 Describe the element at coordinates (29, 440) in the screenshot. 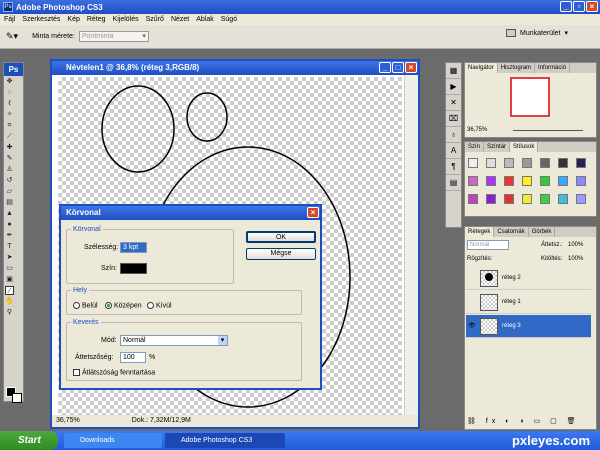

I see `start-button: Start` at that location.